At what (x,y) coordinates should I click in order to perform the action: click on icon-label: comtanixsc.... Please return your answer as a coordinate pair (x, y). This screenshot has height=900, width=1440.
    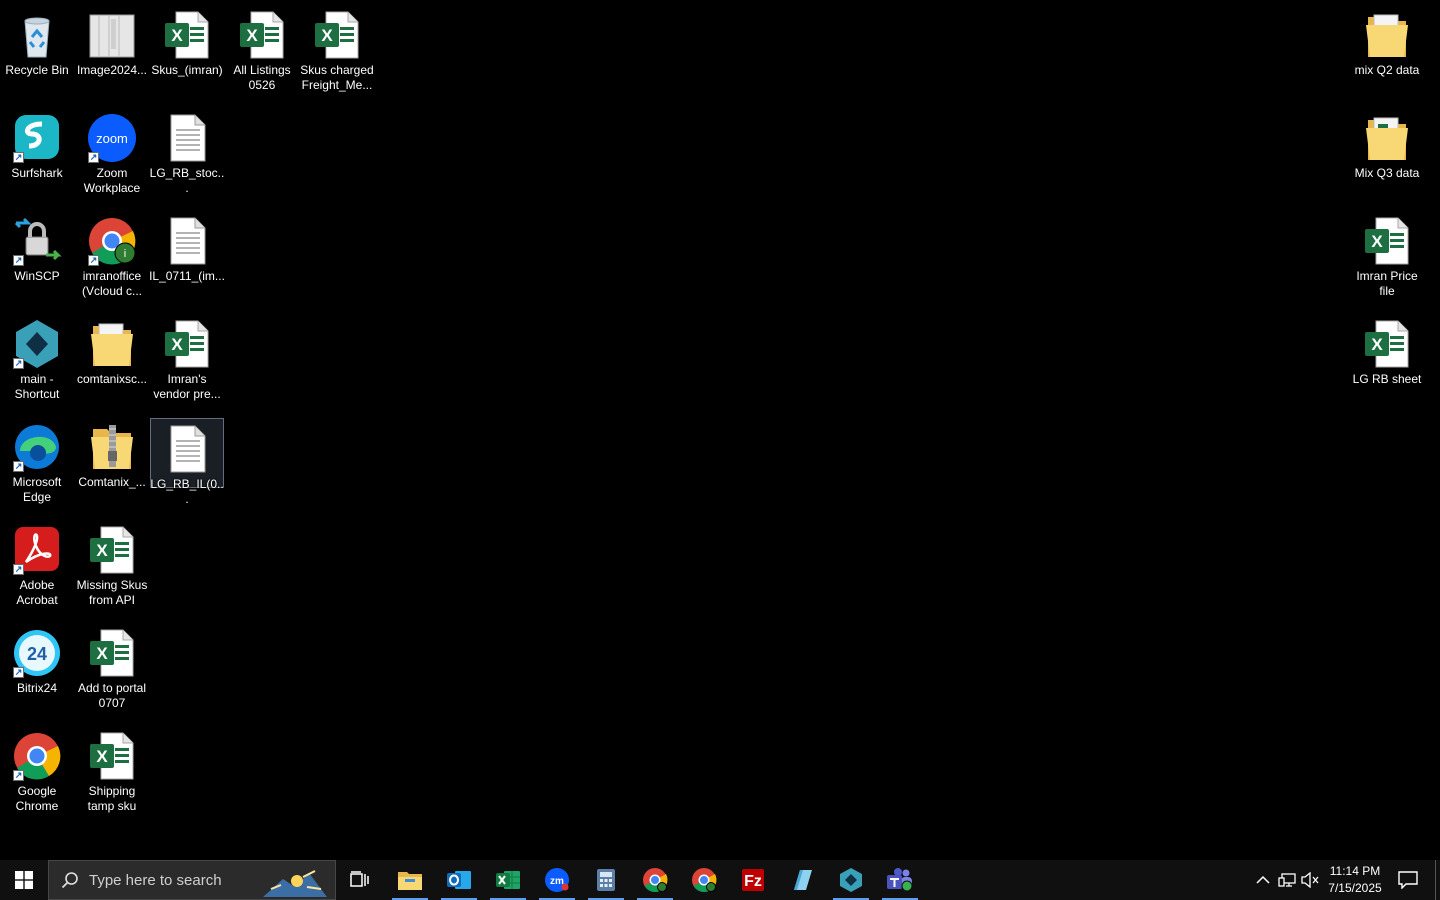
    Looking at the image, I should click on (112, 379).